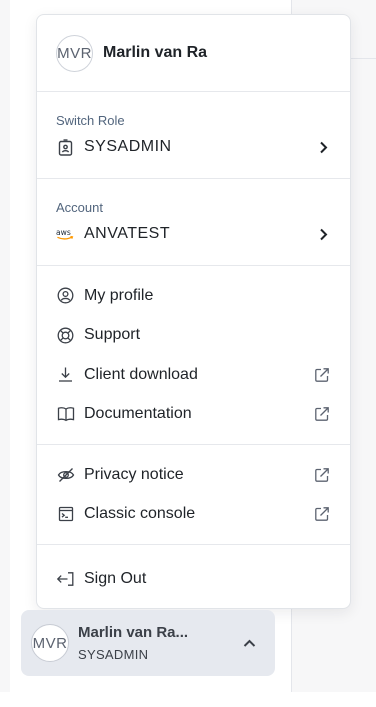 Image resolution: width=376 pixels, height=707 pixels. I want to click on account-section: Account aws ANVATEST, so click(193, 222).